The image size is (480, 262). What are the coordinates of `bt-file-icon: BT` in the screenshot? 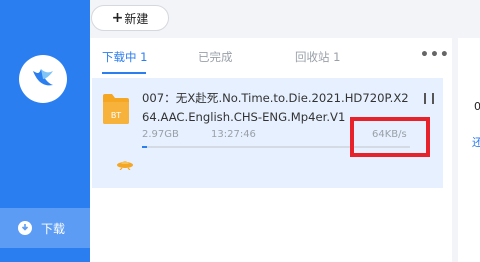 It's located at (116, 109).